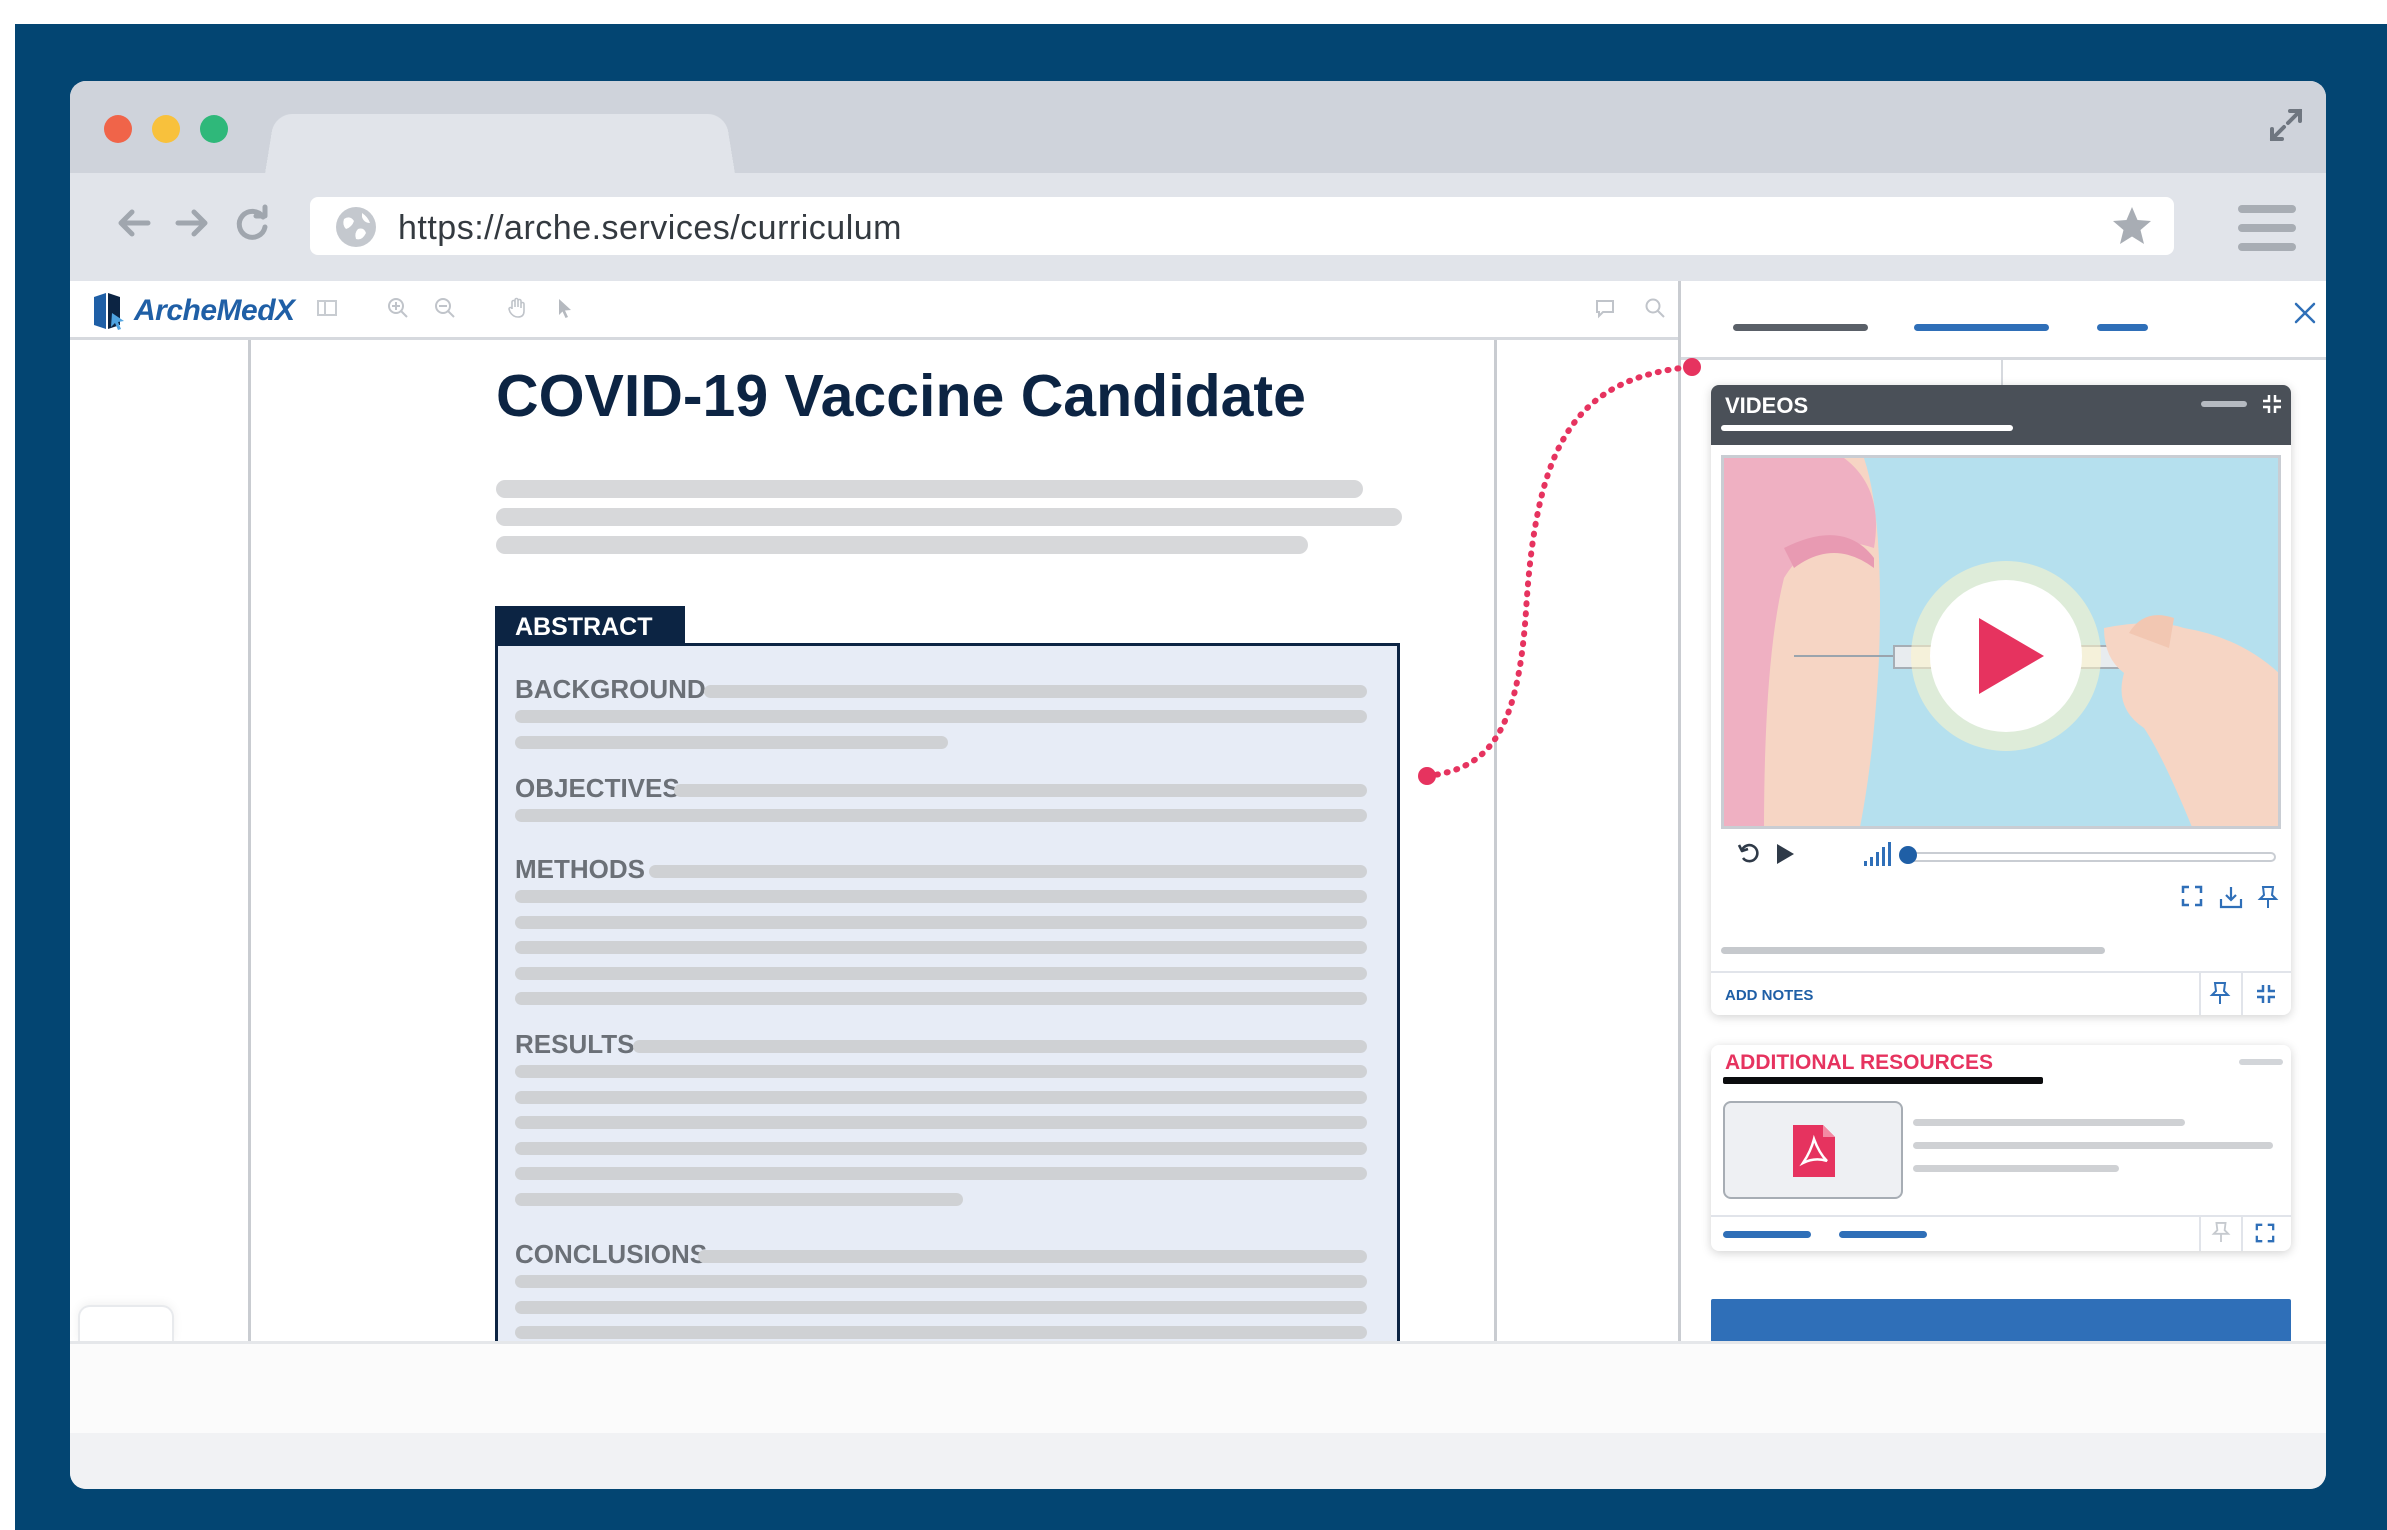 The image size is (2387, 1530). I want to click on minimize-window-button, so click(166, 129).